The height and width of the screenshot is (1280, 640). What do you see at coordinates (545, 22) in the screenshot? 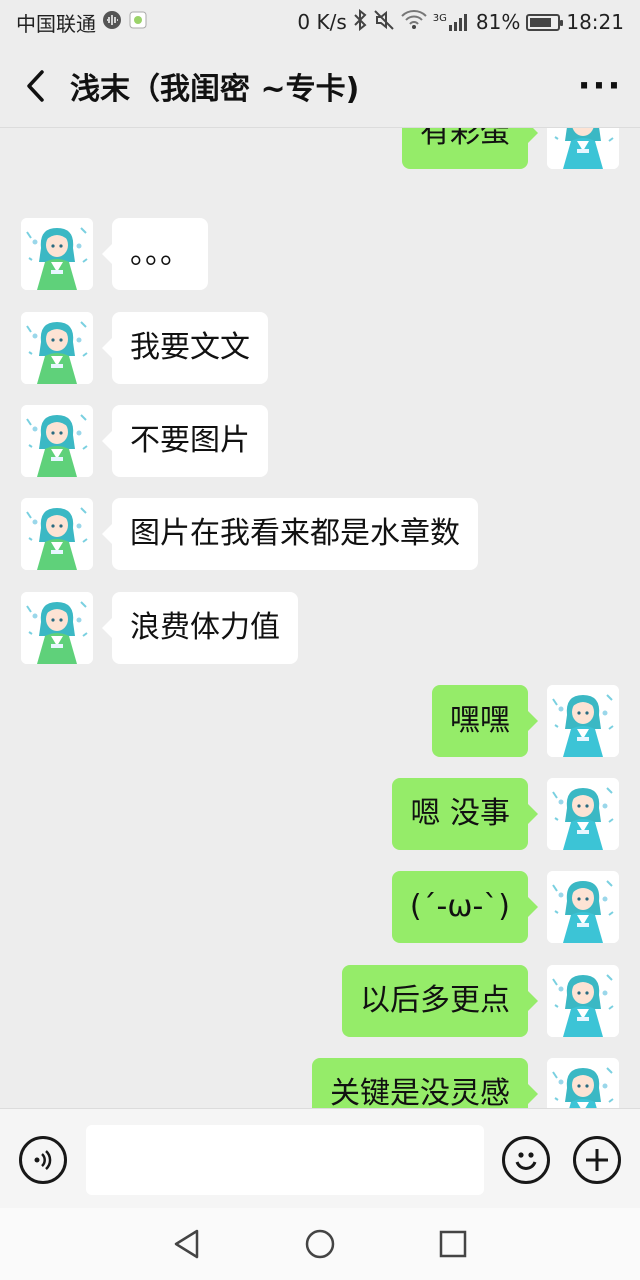
I see `battery-icon` at bounding box center [545, 22].